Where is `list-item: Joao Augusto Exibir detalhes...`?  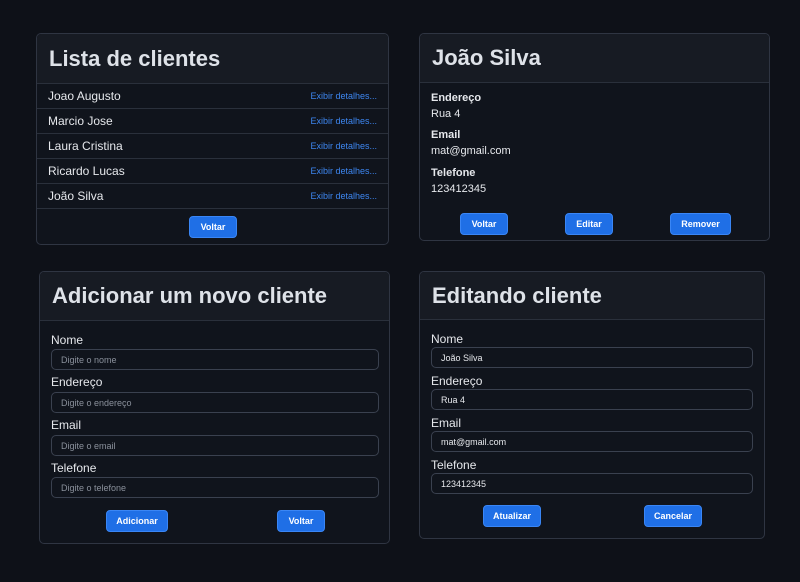
list-item: Joao Augusto Exibir detalhes... is located at coordinates (212, 96).